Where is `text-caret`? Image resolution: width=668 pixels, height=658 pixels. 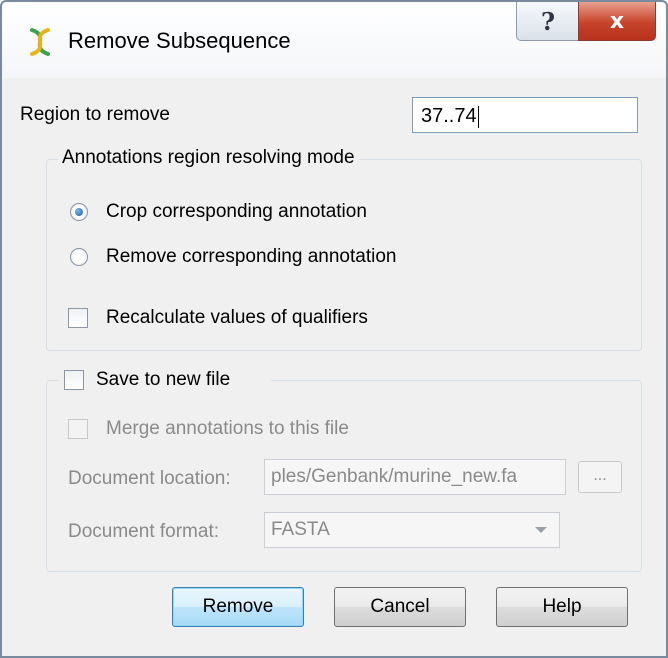
text-caret is located at coordinates (478, 116).